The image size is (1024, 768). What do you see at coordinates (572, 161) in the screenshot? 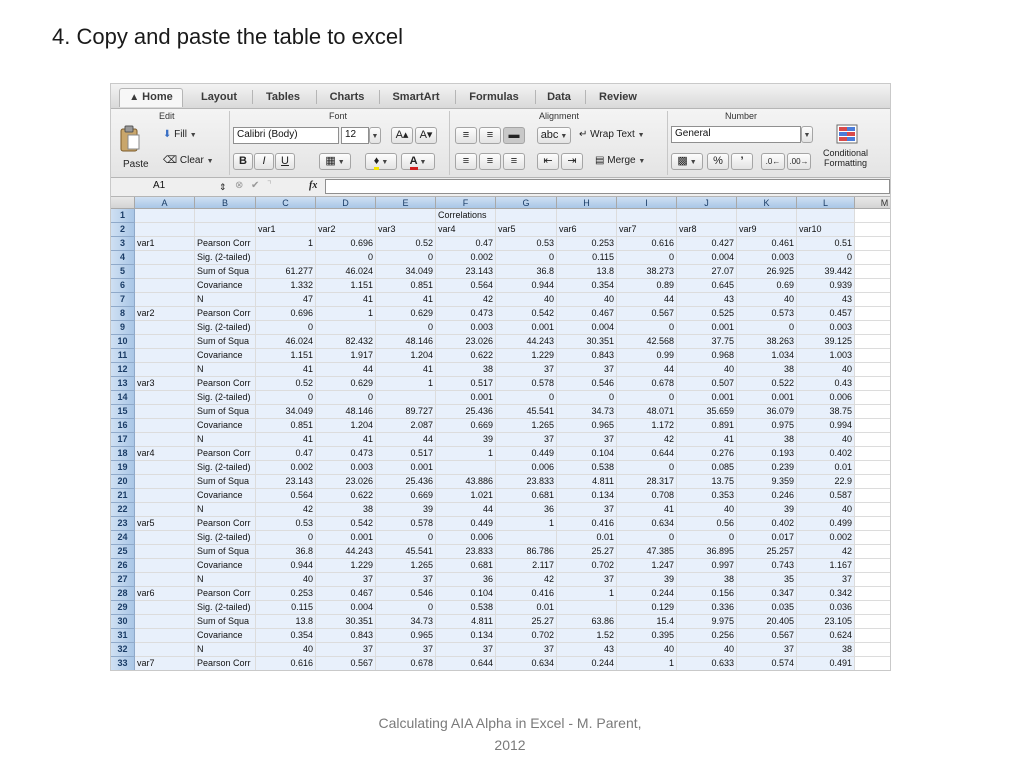
I see `increase-indent-button: ⇥` at bounding box center [572, 161].